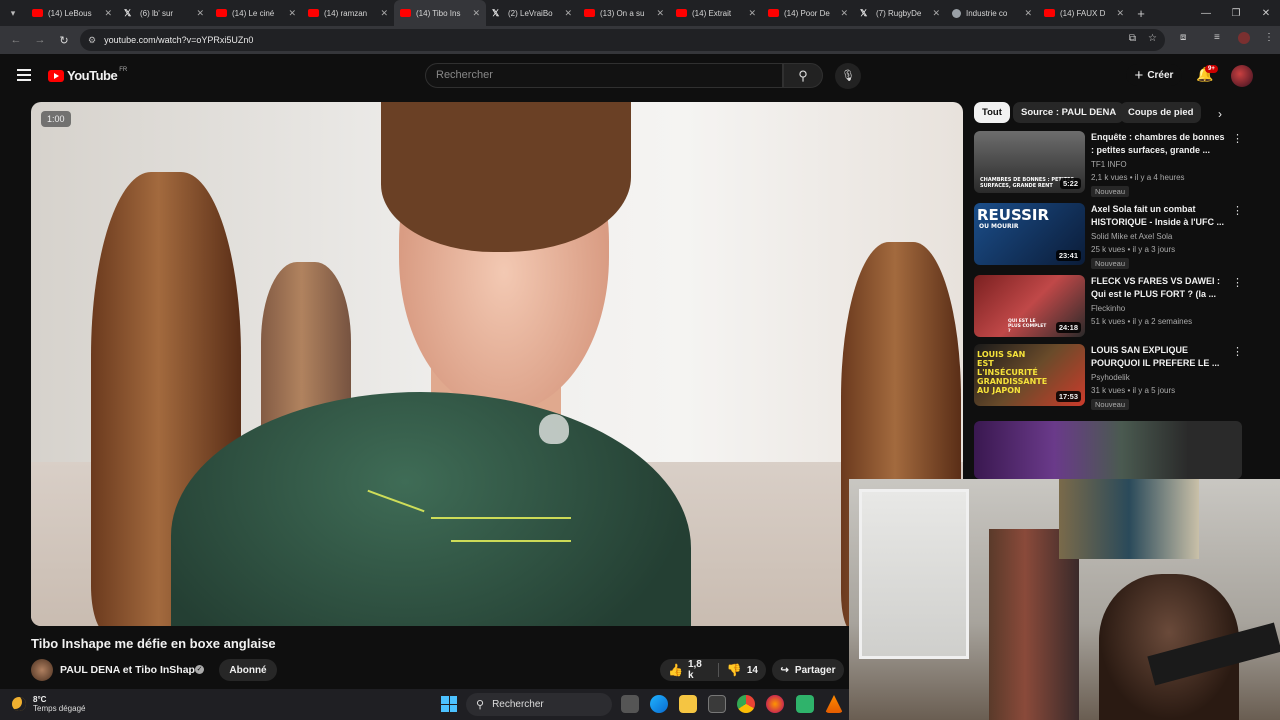  What do you see at coordinates (848, 76) in the screenshot?
I see `voice-search-icon: 🎙` at bounding box center [848, 76].